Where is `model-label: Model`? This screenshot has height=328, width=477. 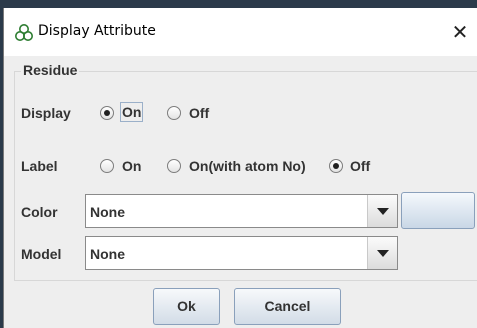 model-label: Model is located at coordinates (41, 254).